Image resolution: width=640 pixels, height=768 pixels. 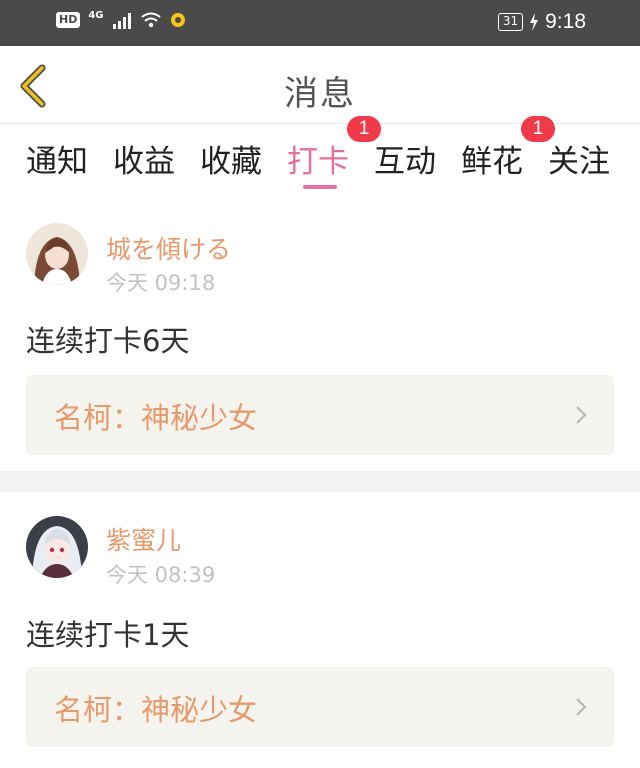 I want to click on status-left: HD 4G, so click(x=121, y=19).